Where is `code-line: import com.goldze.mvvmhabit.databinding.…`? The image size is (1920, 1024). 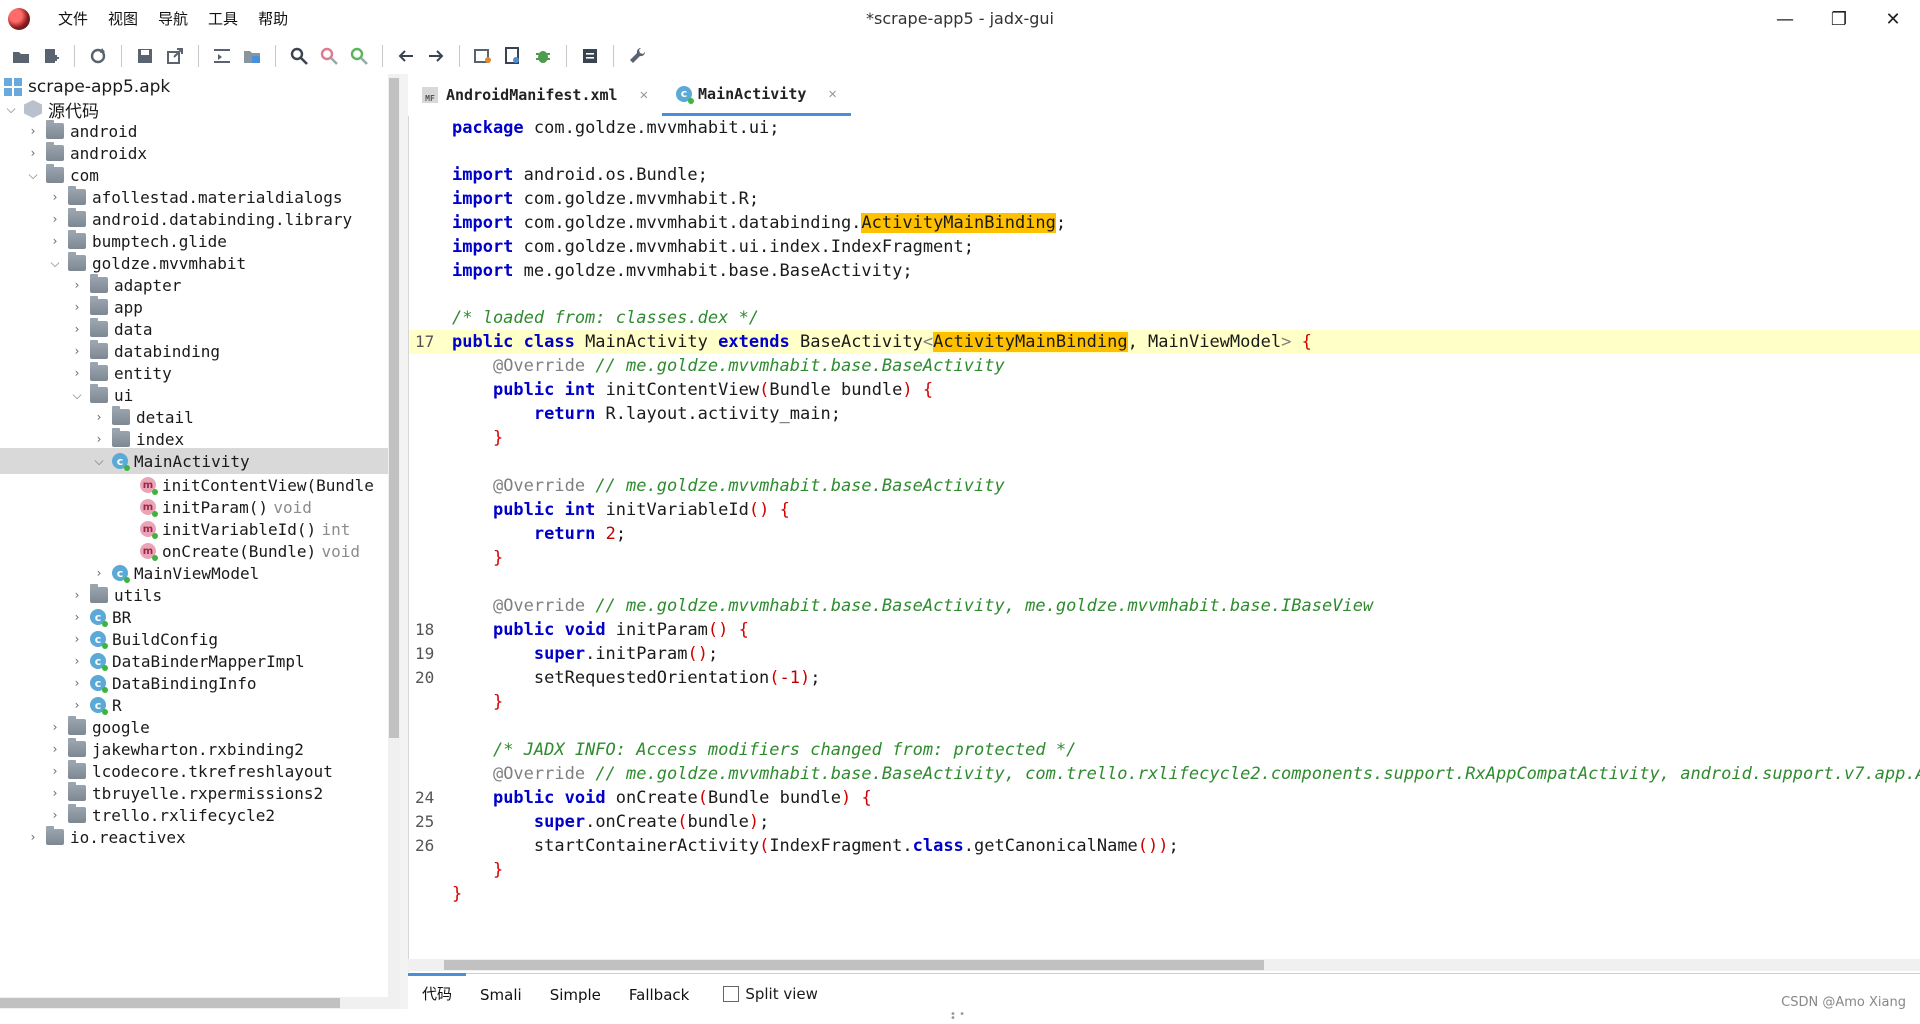
code-line: import com.goldze.mvvmhabit.databinding.… is located at coordinates (759, 223).